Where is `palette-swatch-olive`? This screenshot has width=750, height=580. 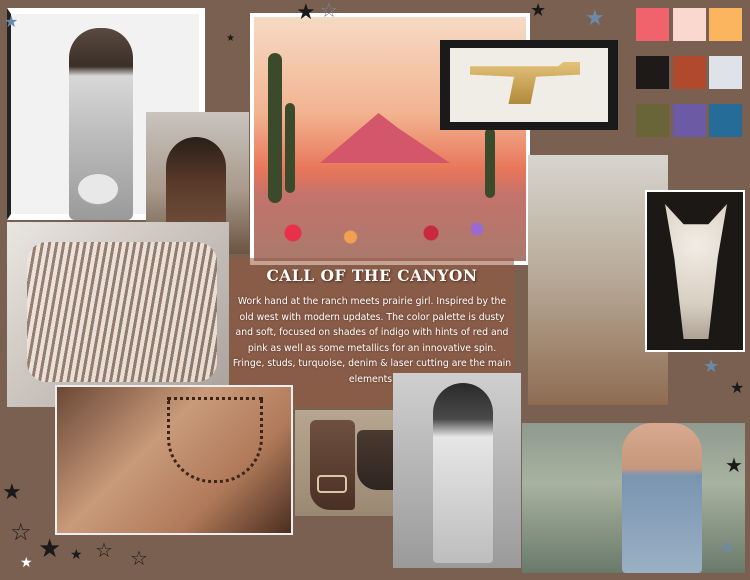 palette-swatch-olive is located at coordinates (652, 120).